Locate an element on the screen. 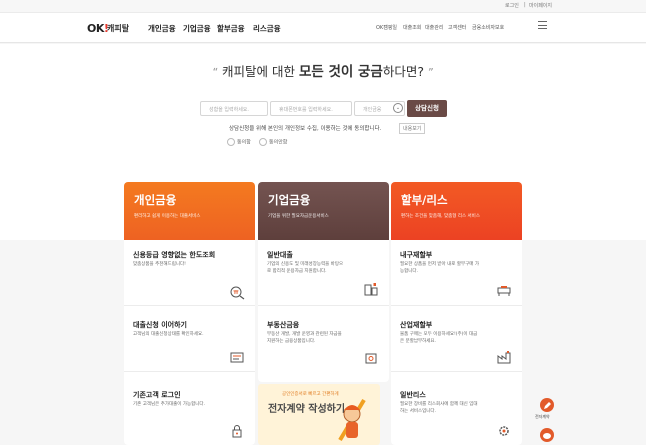 Image resolution: width=646 pixels, height=445 pixels. gnb-lease: 리스금융 is located at coordinates (267, 28).